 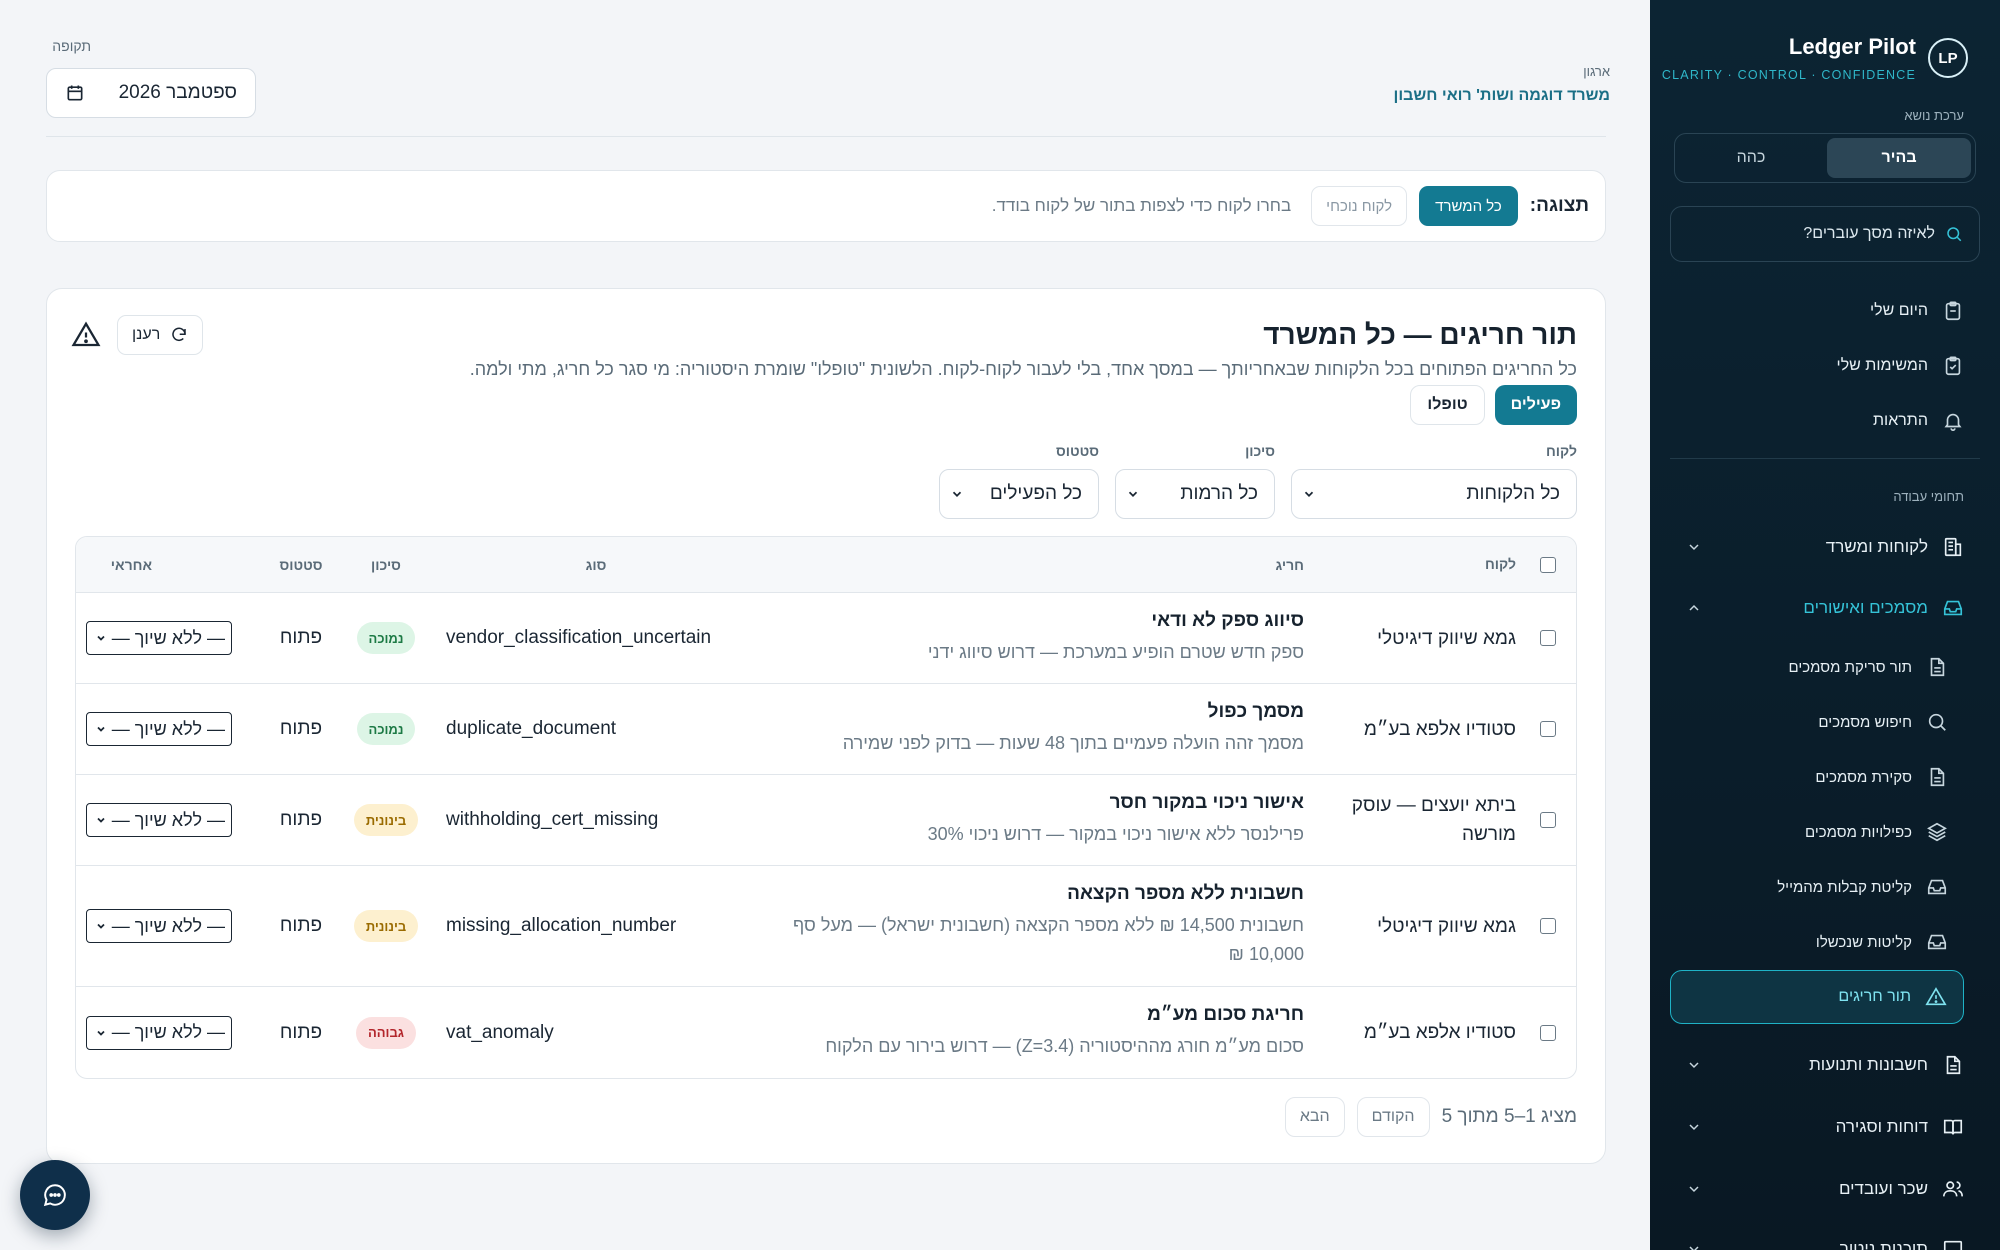 What do you see at coordinates (561, 925) in the screenshot?
I see `row-type: missing_allocation_number` at bounding box center [561, 925].